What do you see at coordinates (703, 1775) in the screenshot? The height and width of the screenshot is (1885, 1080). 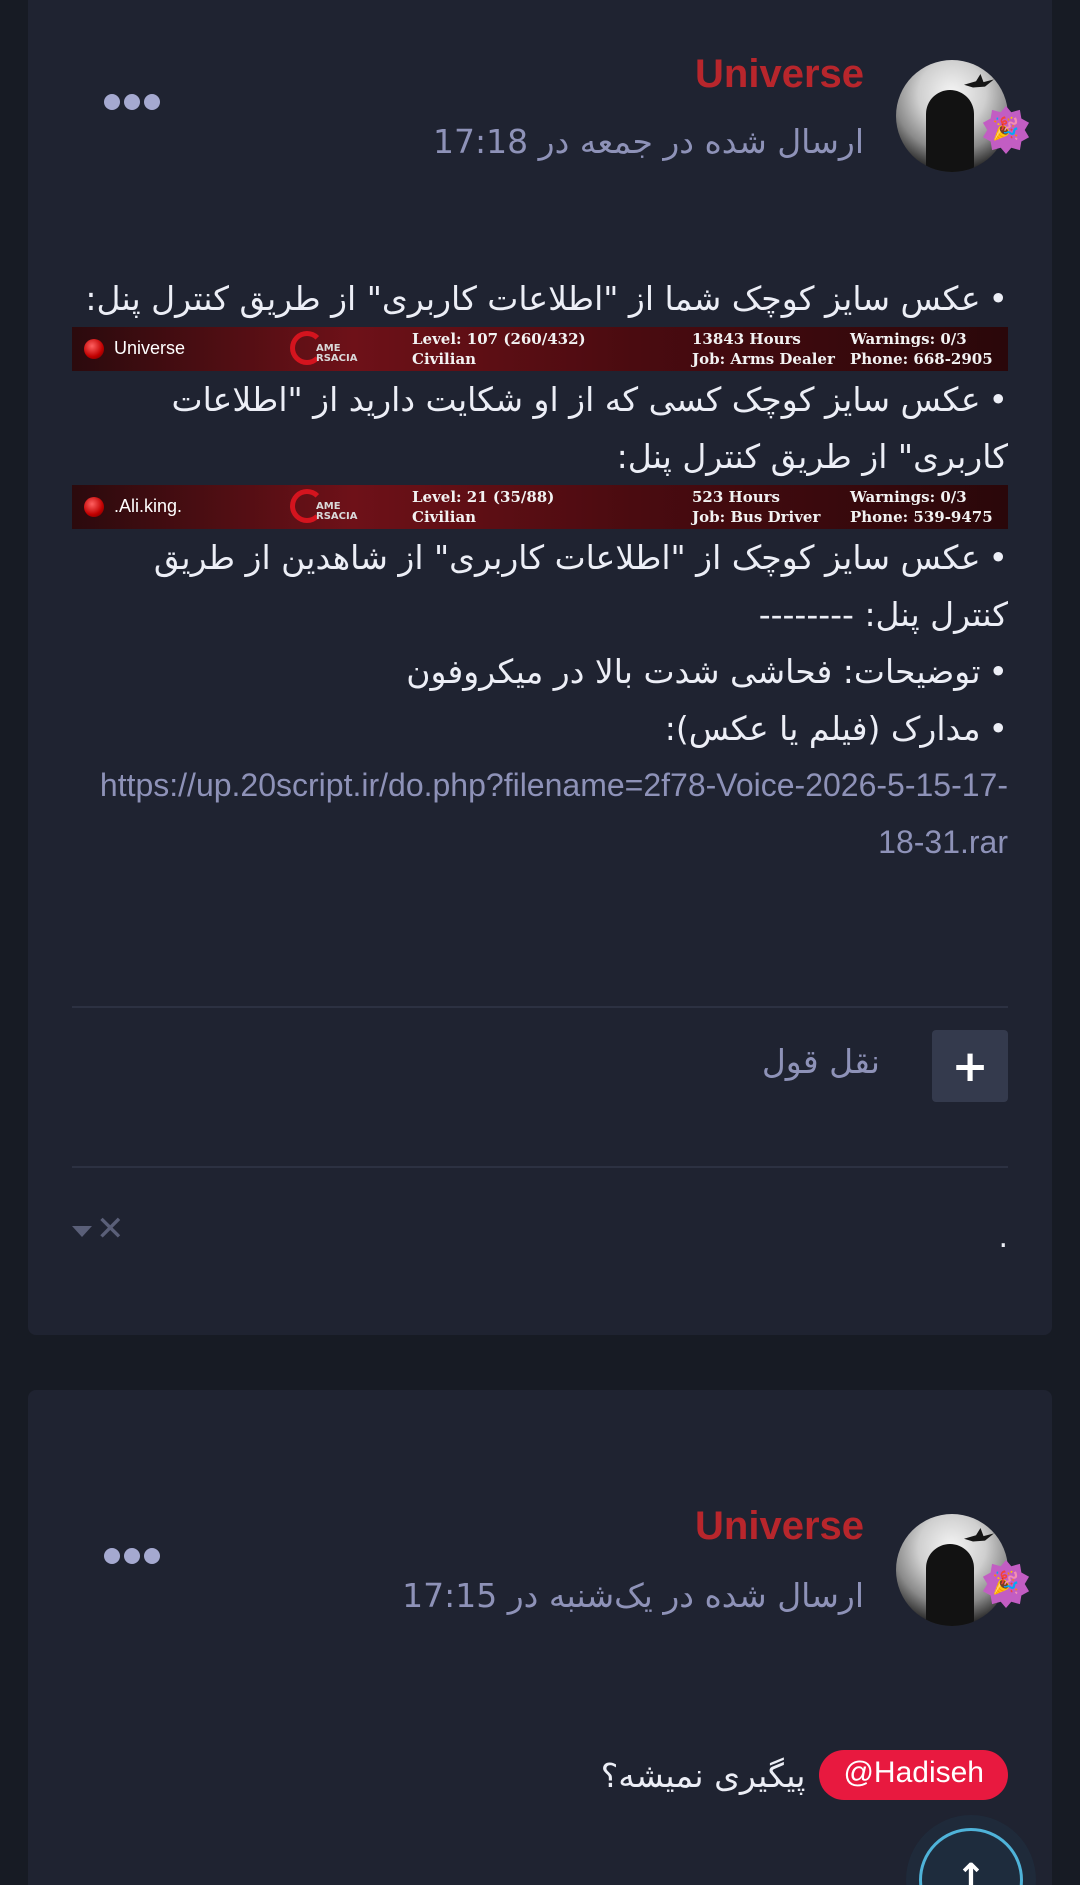 I see `post-text: پیگیری نمیشه؟` at bounding box center [703, 1775].